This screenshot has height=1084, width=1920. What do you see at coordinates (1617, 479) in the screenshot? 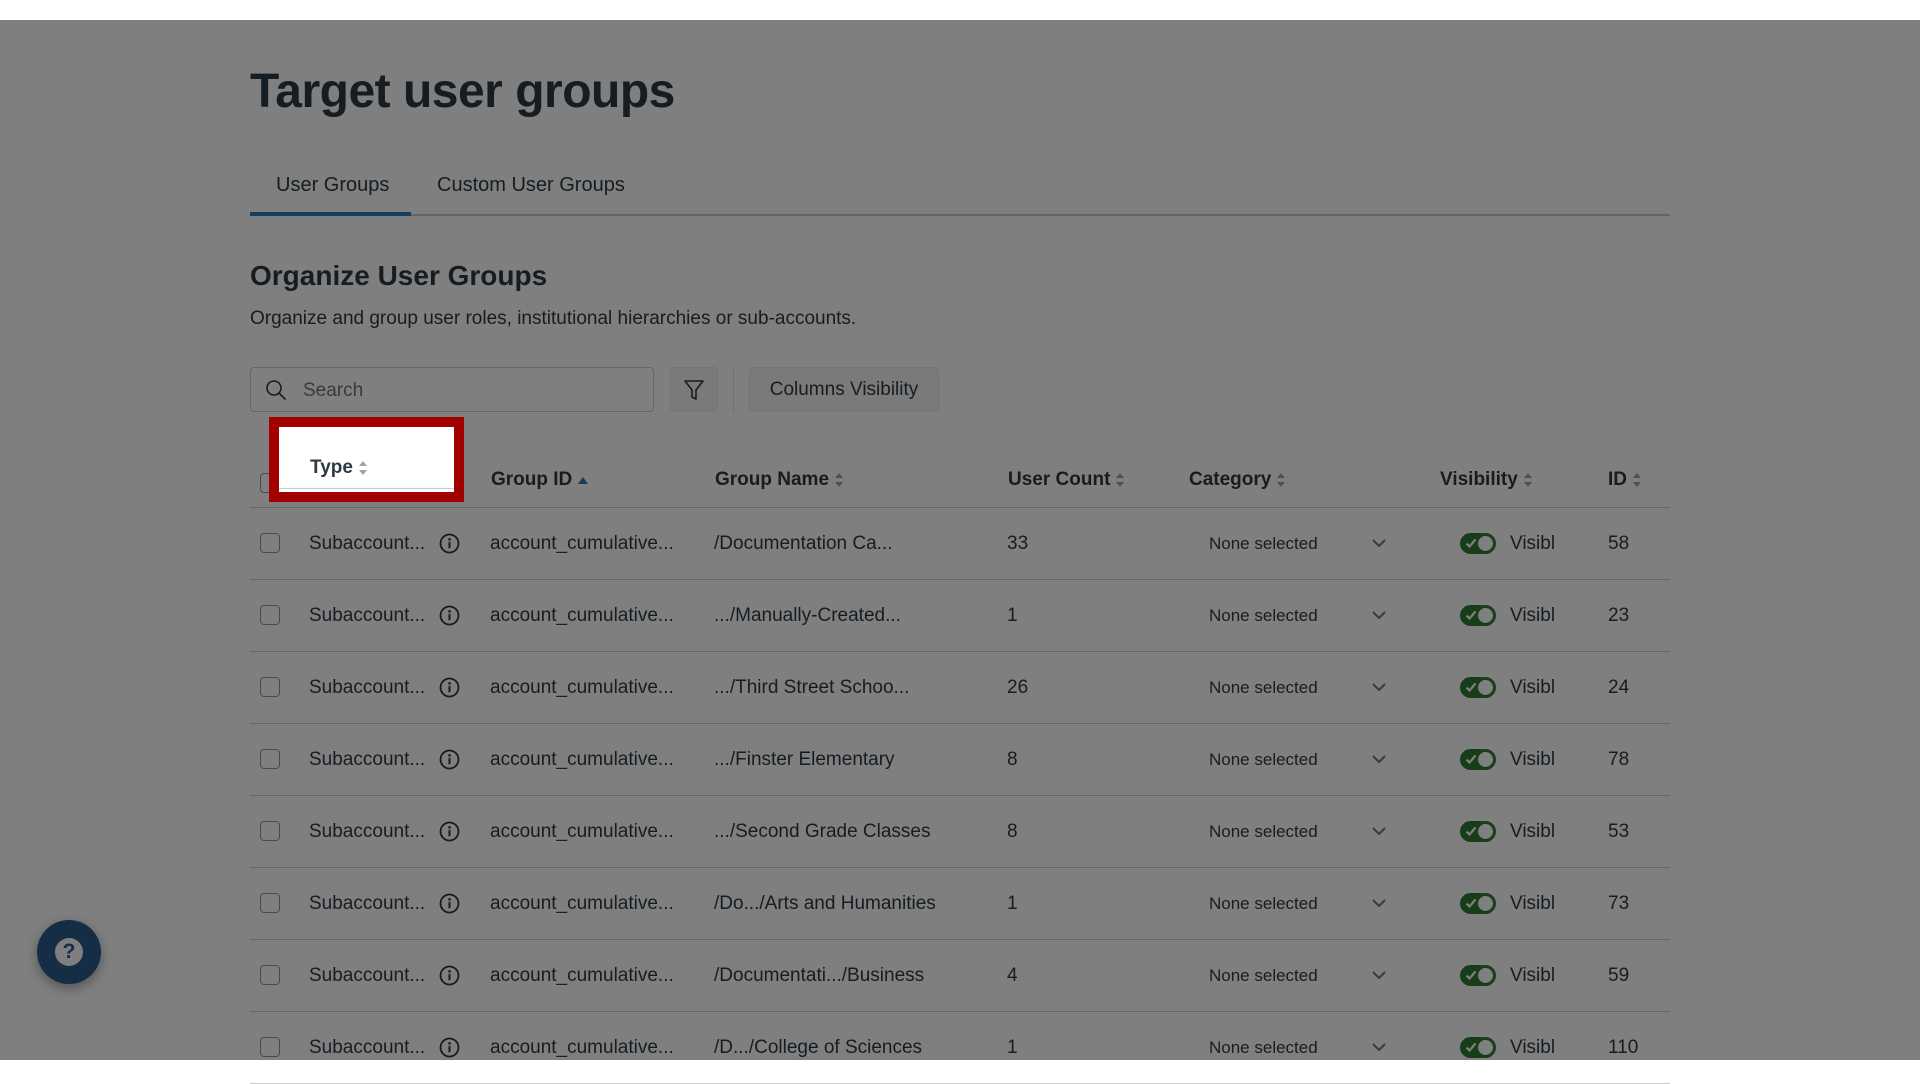
I see `column-header-label: ID` at bounding box center [1617, 479].